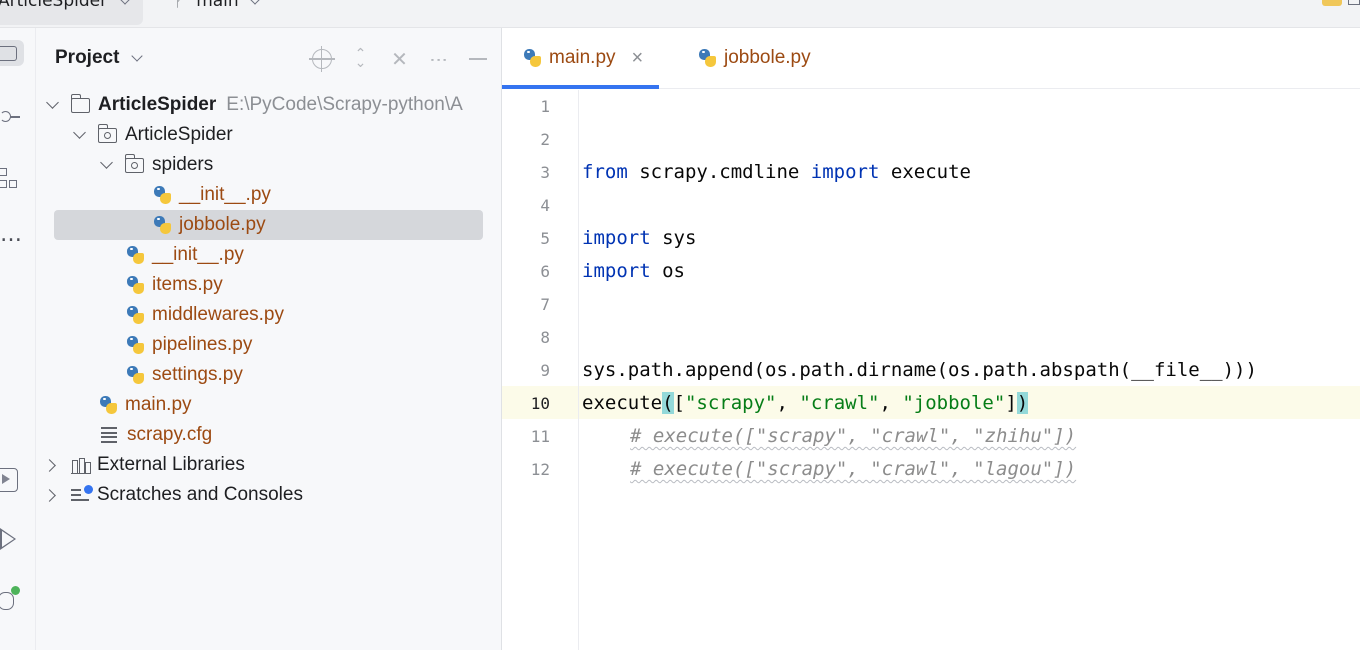 The image size is (1360, 650). I want to click on branch-name: main, so click(217, 5).